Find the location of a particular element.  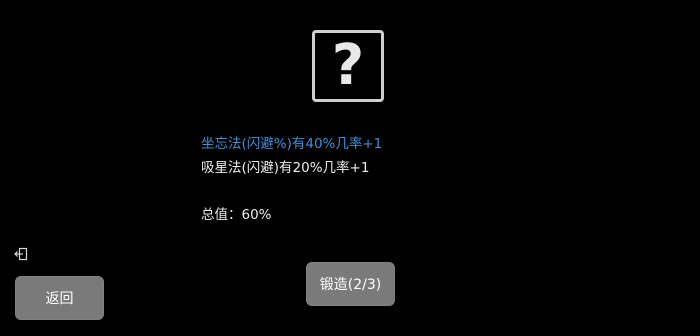

effect-line-secondary: 吸星法(闪避)有20%几率+1 is located at coordinates (285, 168).